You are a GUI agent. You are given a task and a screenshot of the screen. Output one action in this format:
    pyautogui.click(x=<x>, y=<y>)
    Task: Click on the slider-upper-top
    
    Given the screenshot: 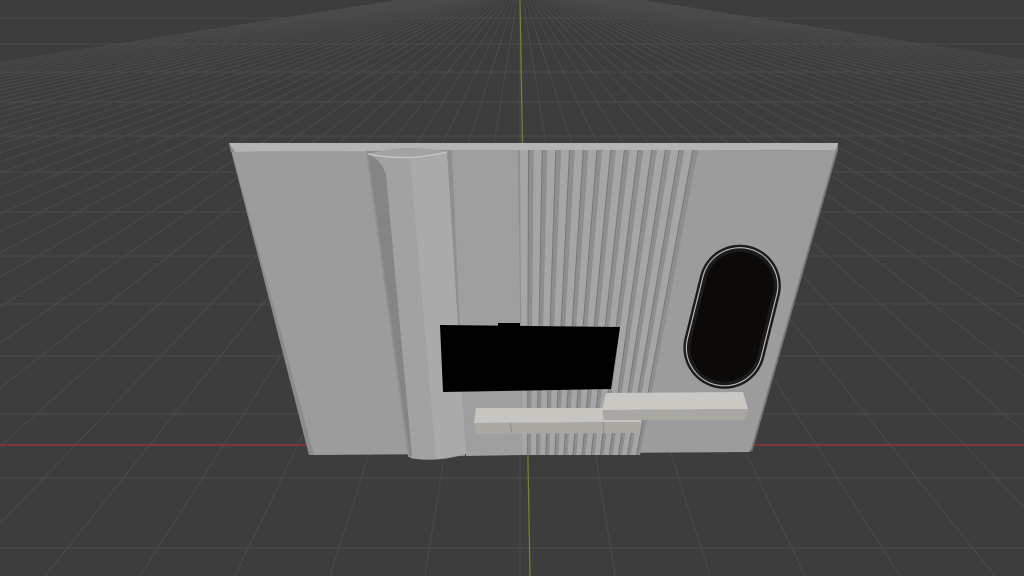 What is the action you would take?
    pyautogui.click(x=675, y=401)
    